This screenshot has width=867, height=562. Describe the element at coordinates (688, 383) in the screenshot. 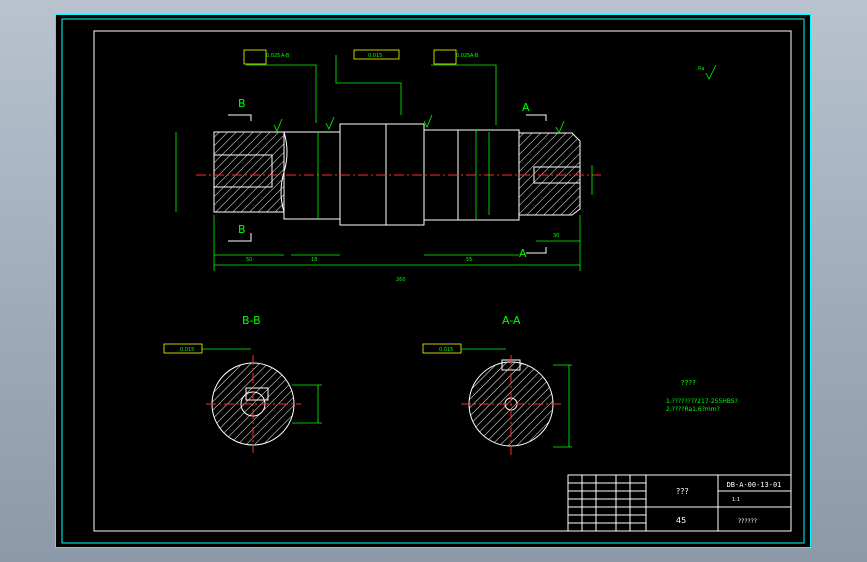

I see `notes-heading: ????` at that location.